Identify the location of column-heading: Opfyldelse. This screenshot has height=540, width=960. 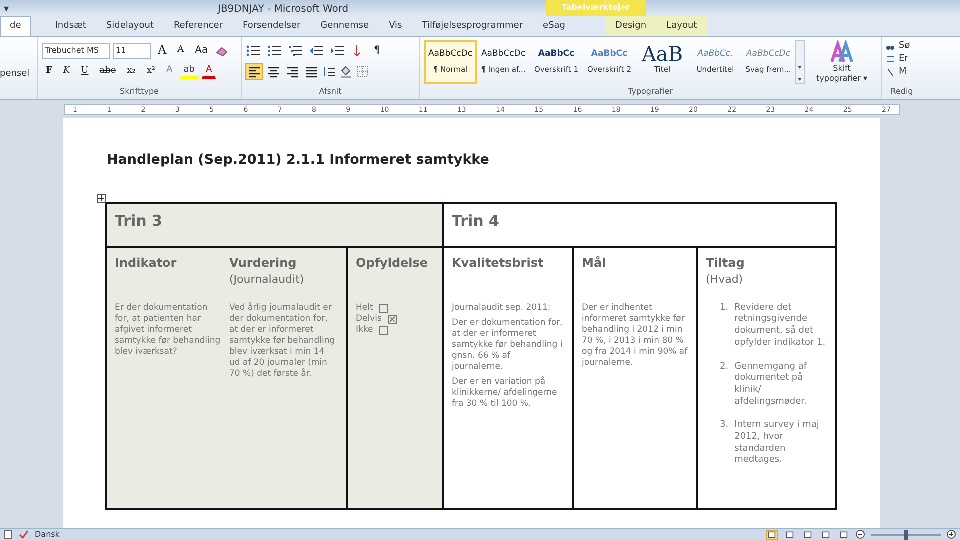
(393, 263).